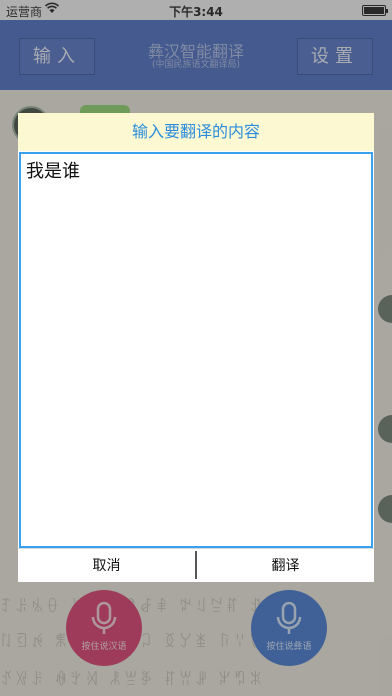 This screenshot has width=392, height=696. I want to click on translate-button: 翻译, so click(285, 566).